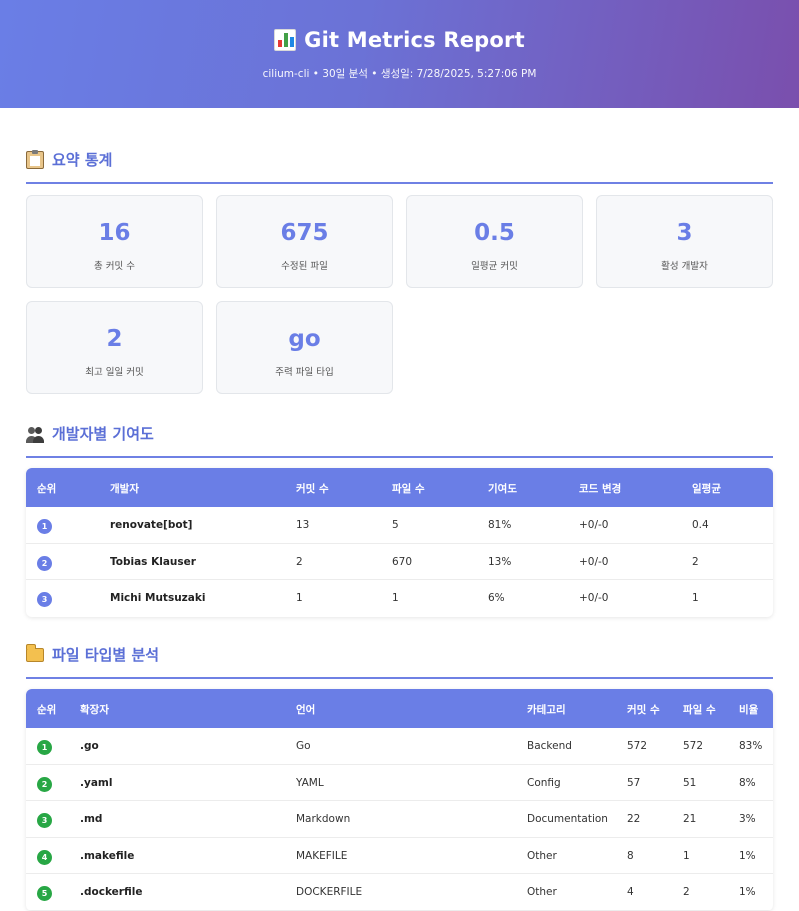  Describe the element at coordinates (82, 160) in the screenshot. I see `summary-heading-label: 요약 통계` at that location.